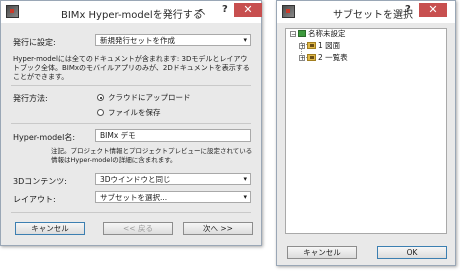 The height and width of the screenshot is (275, 460). I want to click on title-bar: BIMx Hyper-modelを発行する ↖ ? ✕, so click(131, 12).